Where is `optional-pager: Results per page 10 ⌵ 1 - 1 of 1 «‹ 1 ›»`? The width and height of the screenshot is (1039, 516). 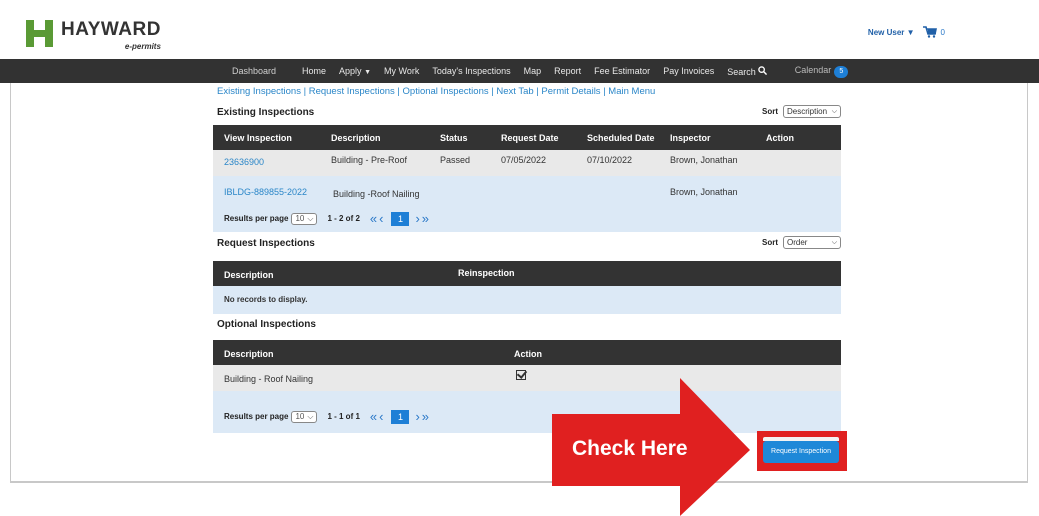 optional-pager: Results per page 10 ⌵ 1 - 1 of 1 «‹ 1 ›» is located at coordinates (327, 416).